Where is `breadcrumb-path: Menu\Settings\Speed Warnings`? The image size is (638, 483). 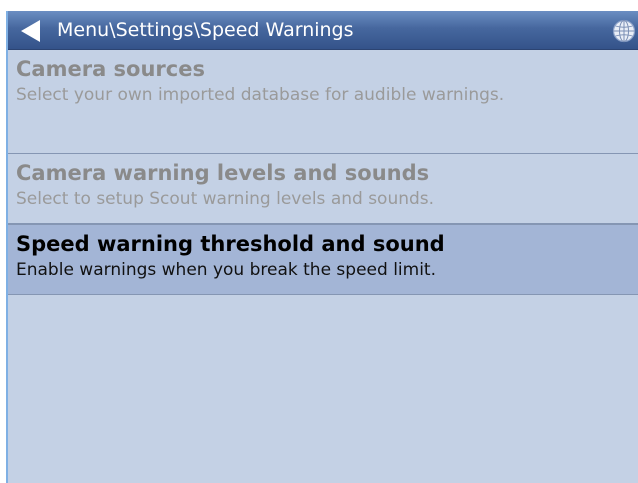 breadcrumb-path: Menu\Settings\Speed Warnings is located at coordinates (205, 30).